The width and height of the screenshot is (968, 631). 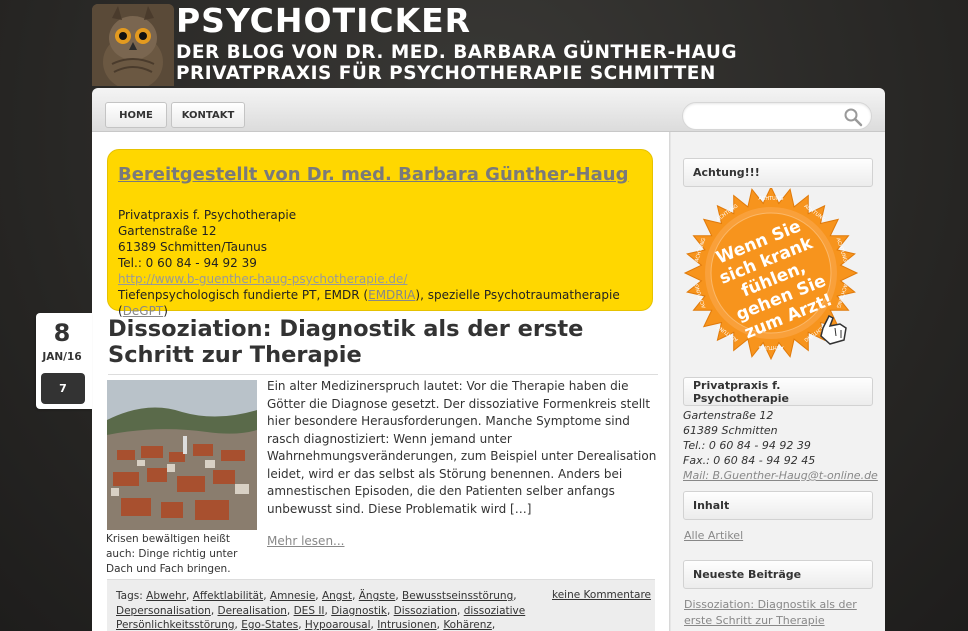 I want to click on tag-link: Kohärenz, so click(x=467, y=625).